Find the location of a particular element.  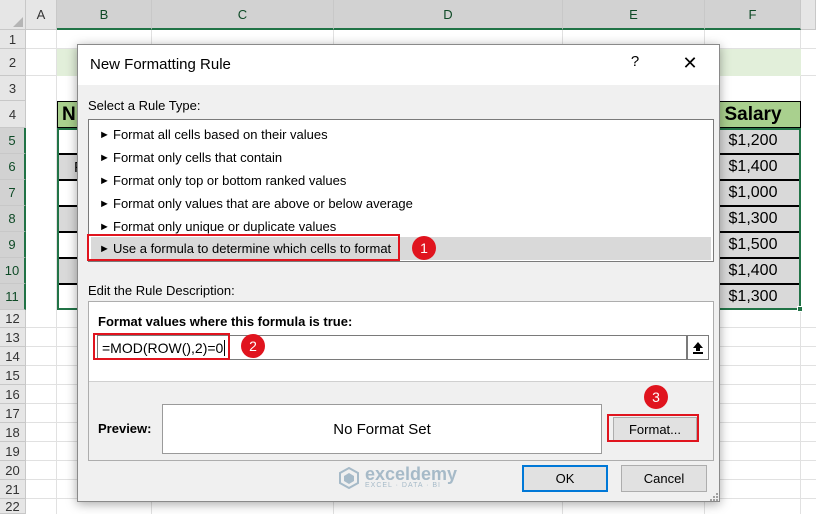

formula-value: =MOD(ROW(),2)=0 is located at coordinates (163, 347).